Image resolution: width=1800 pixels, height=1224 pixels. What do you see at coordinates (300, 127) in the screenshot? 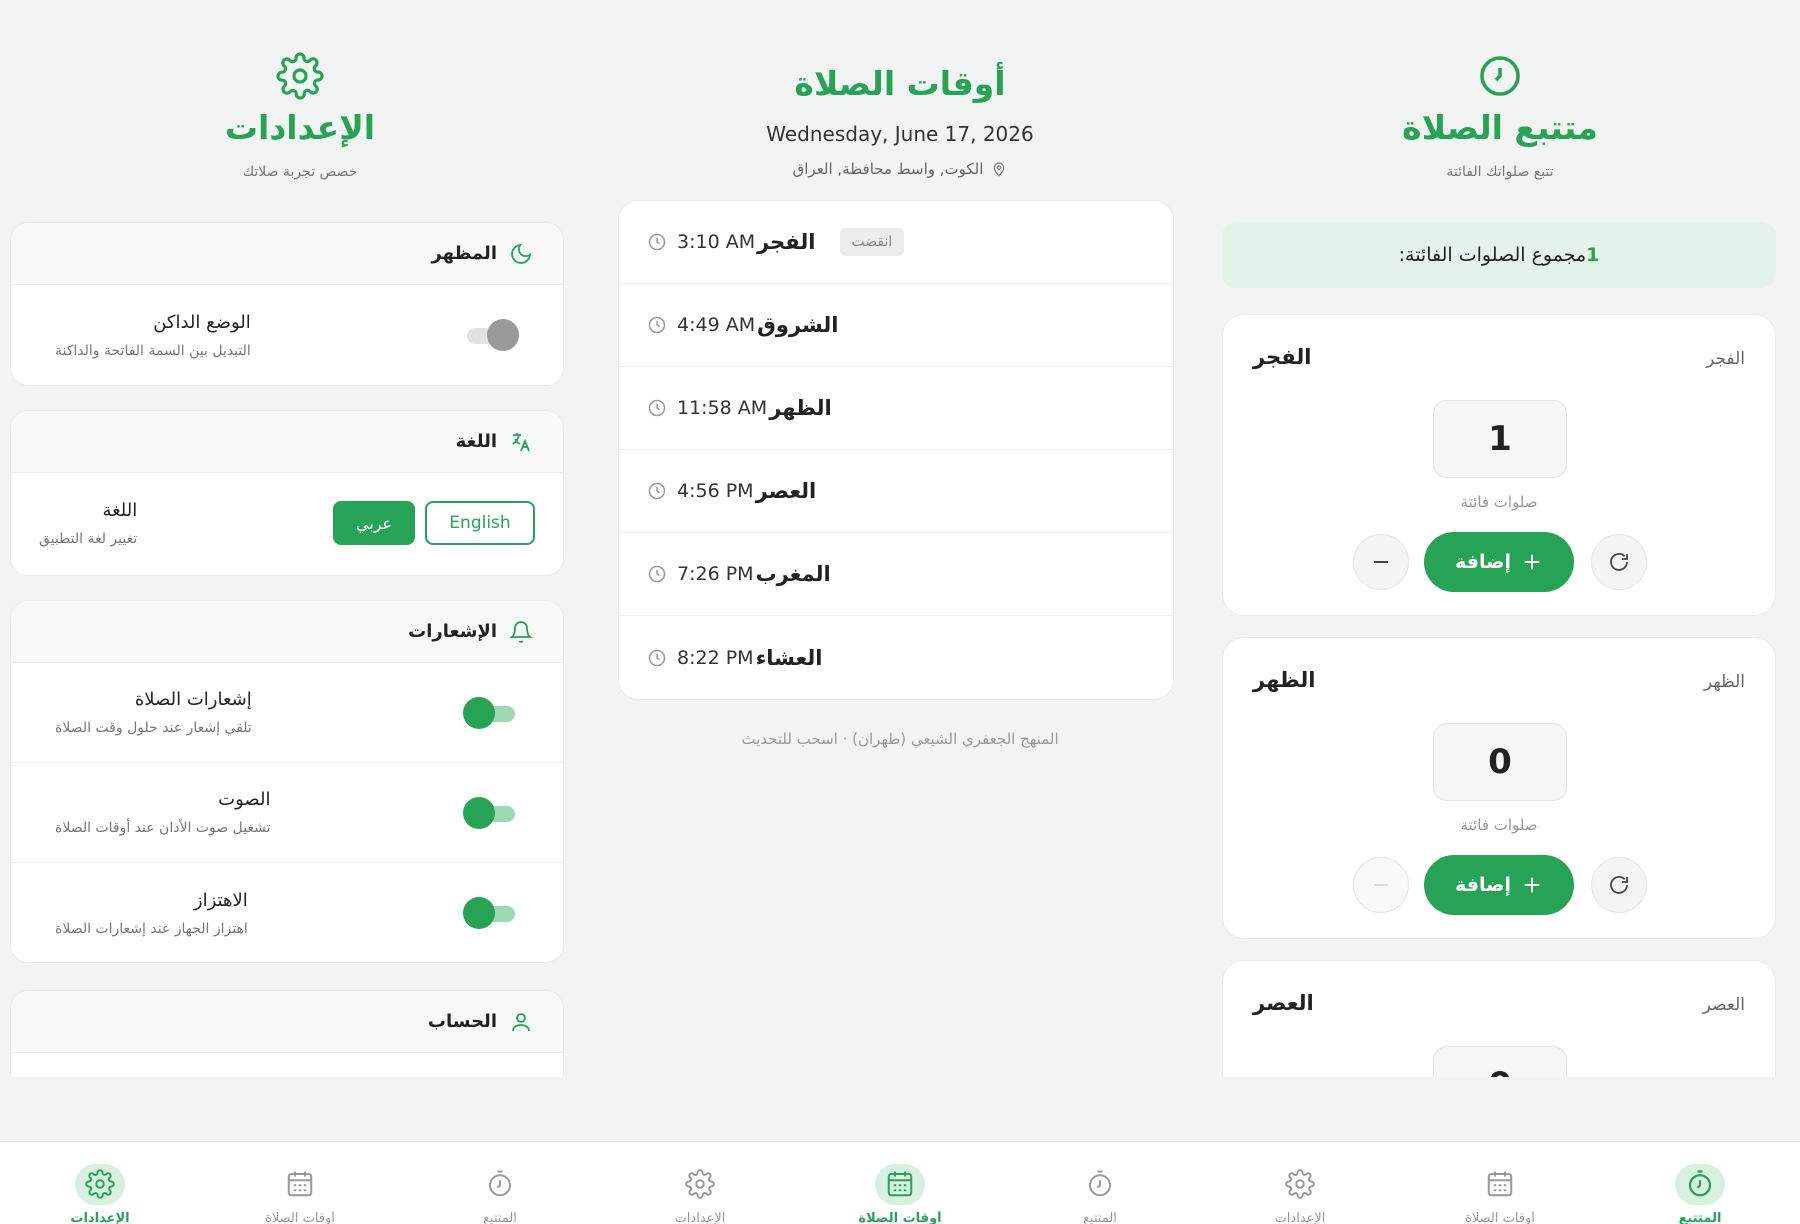
I see `page-title: الإعدادات` at bounding box center [300, 127].